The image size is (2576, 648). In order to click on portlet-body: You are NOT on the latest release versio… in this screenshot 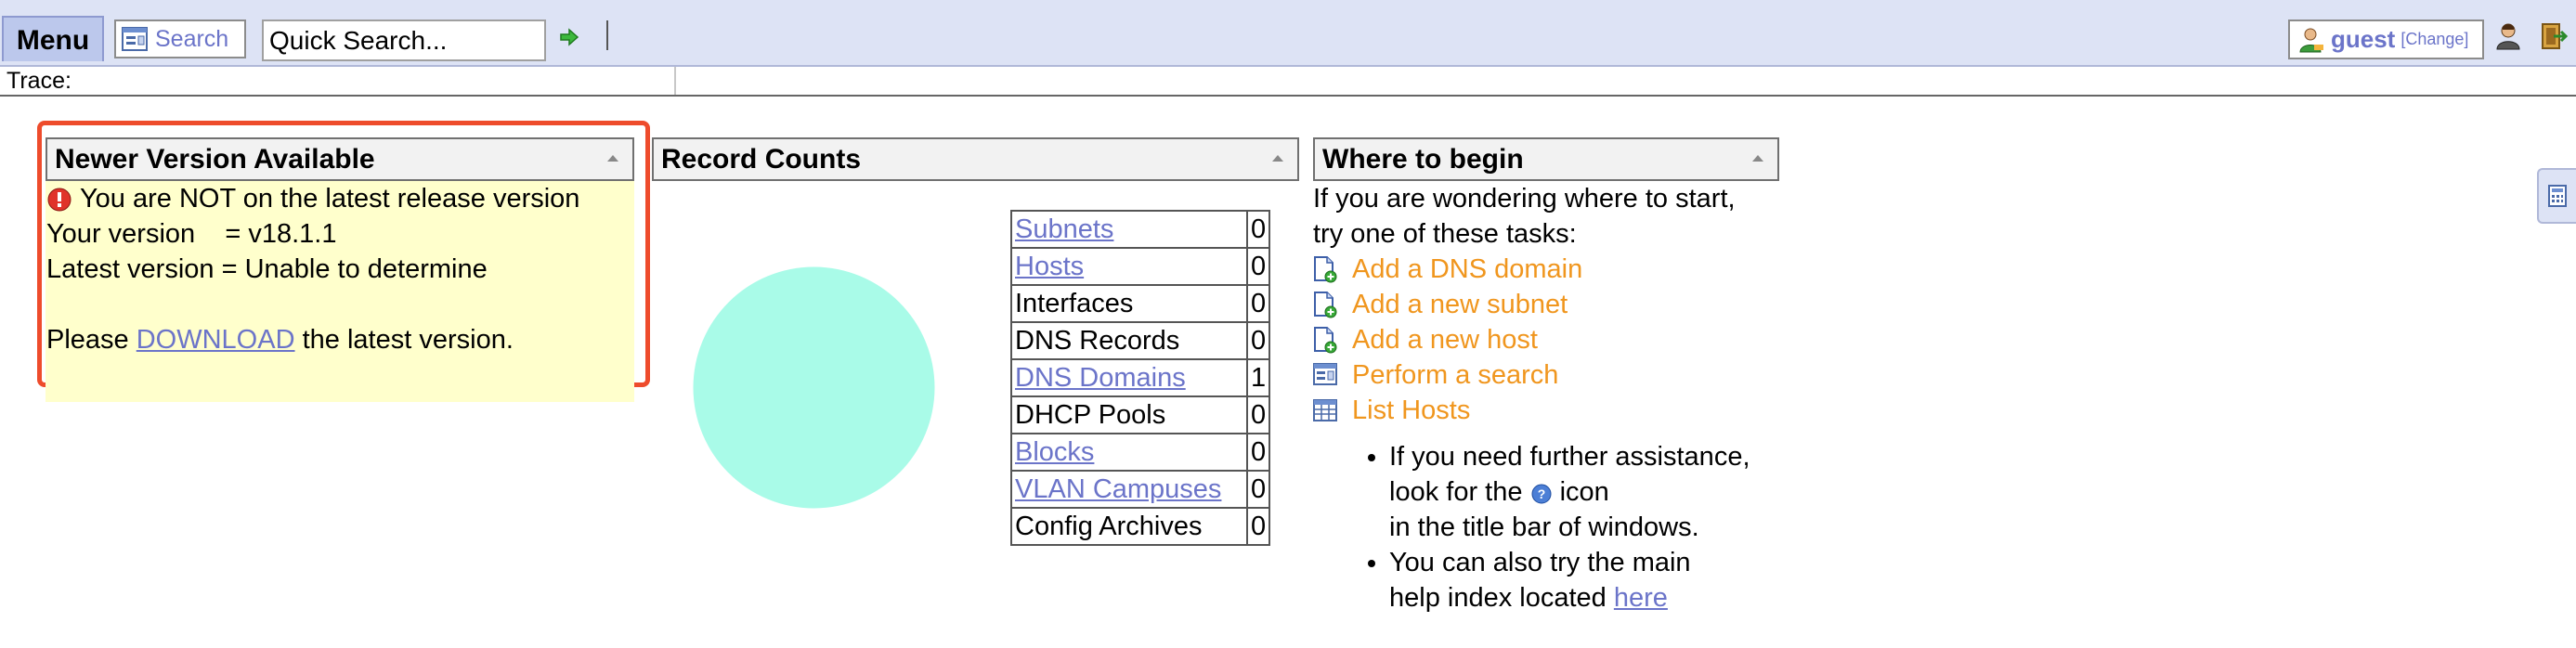, I will do `click(340, 291)`.